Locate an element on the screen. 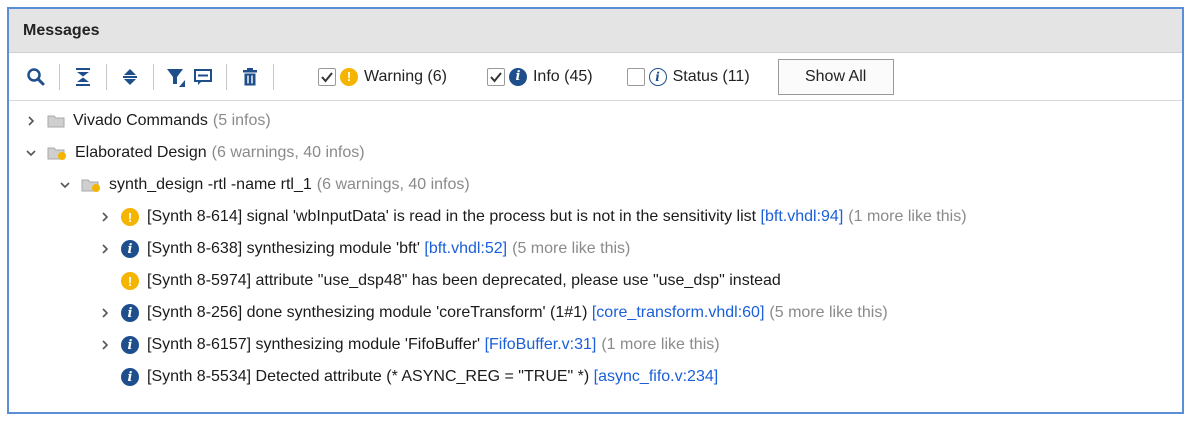 The width and height of the screenshot is (1191, 421). search-icon is located at coordinates (36, 76).